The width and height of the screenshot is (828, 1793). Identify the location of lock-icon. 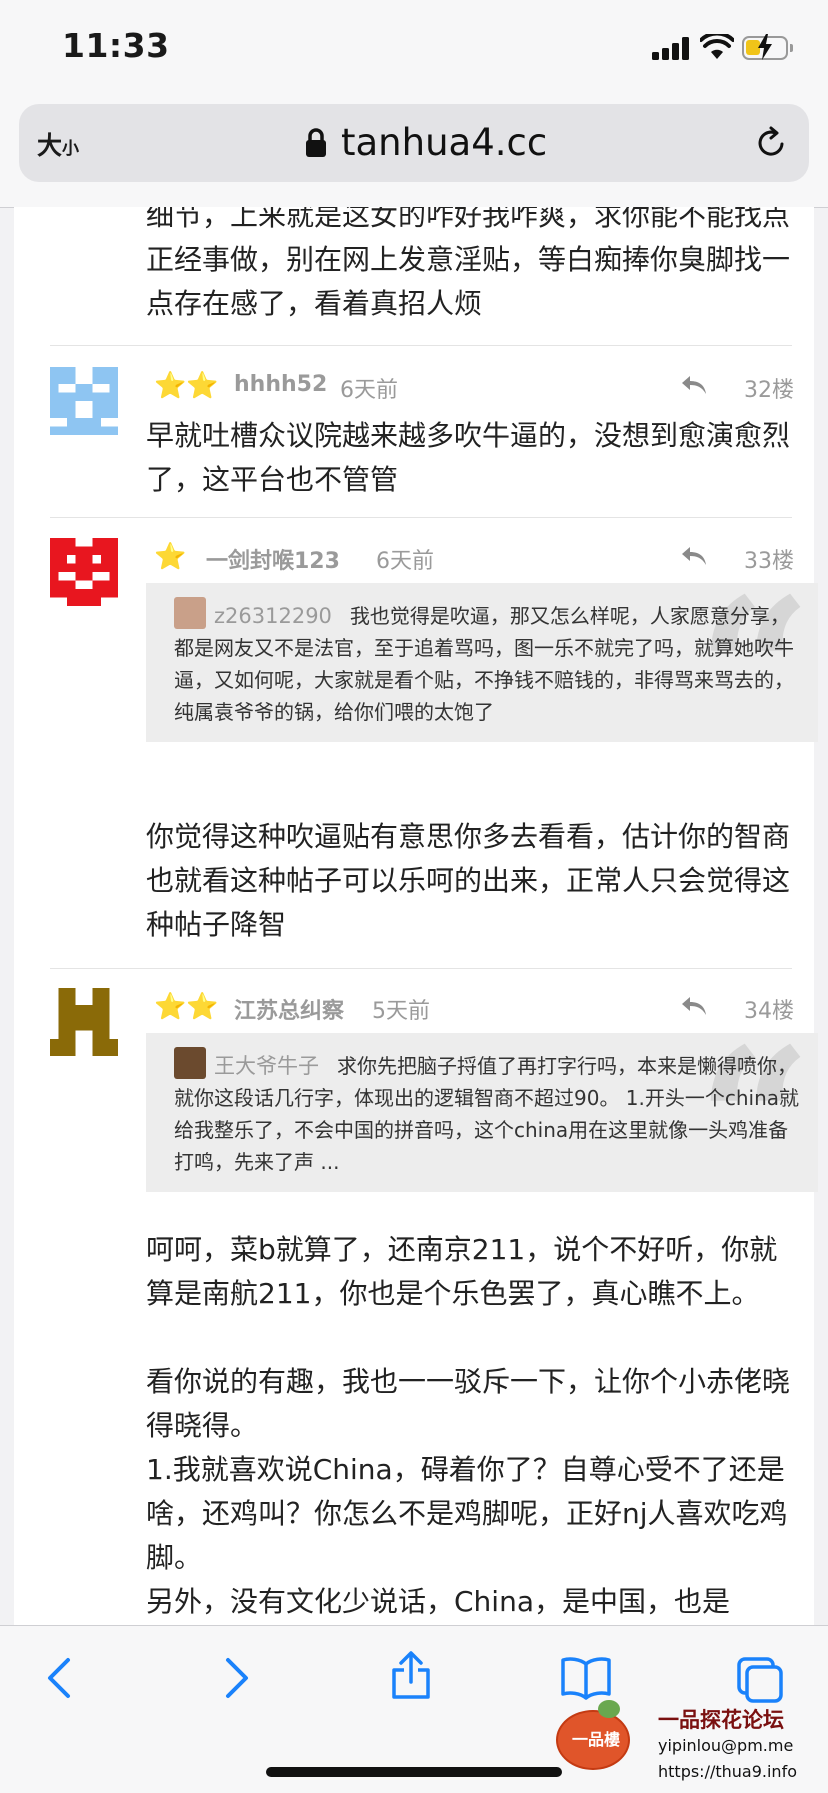
(316, 142).